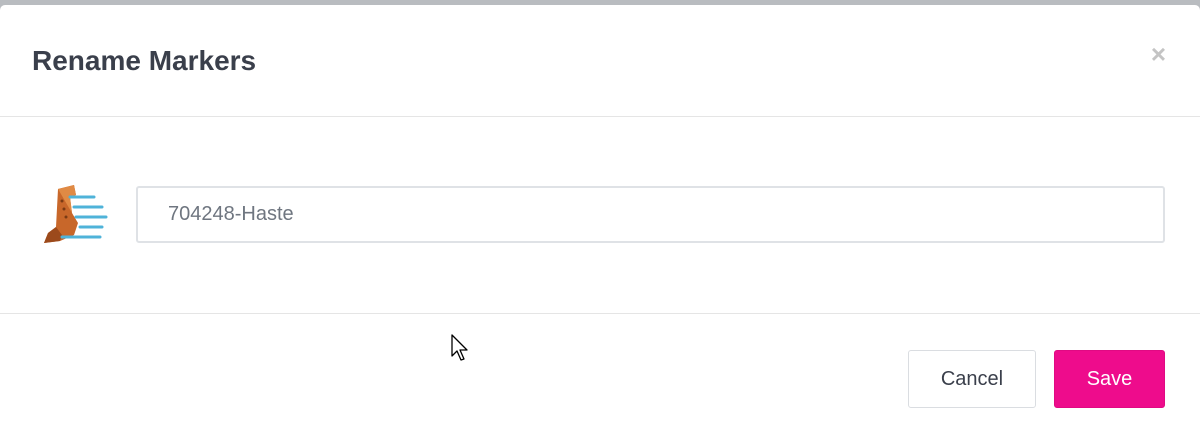 The height and width of the screenshot is (443, 1200). I want to click on cancel-button: Cancel, so click(972, 379).